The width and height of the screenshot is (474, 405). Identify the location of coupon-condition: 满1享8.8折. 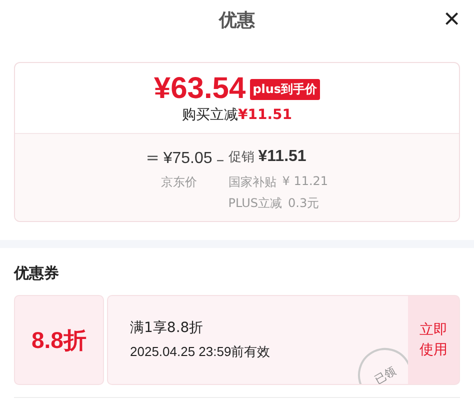
(167, 328).